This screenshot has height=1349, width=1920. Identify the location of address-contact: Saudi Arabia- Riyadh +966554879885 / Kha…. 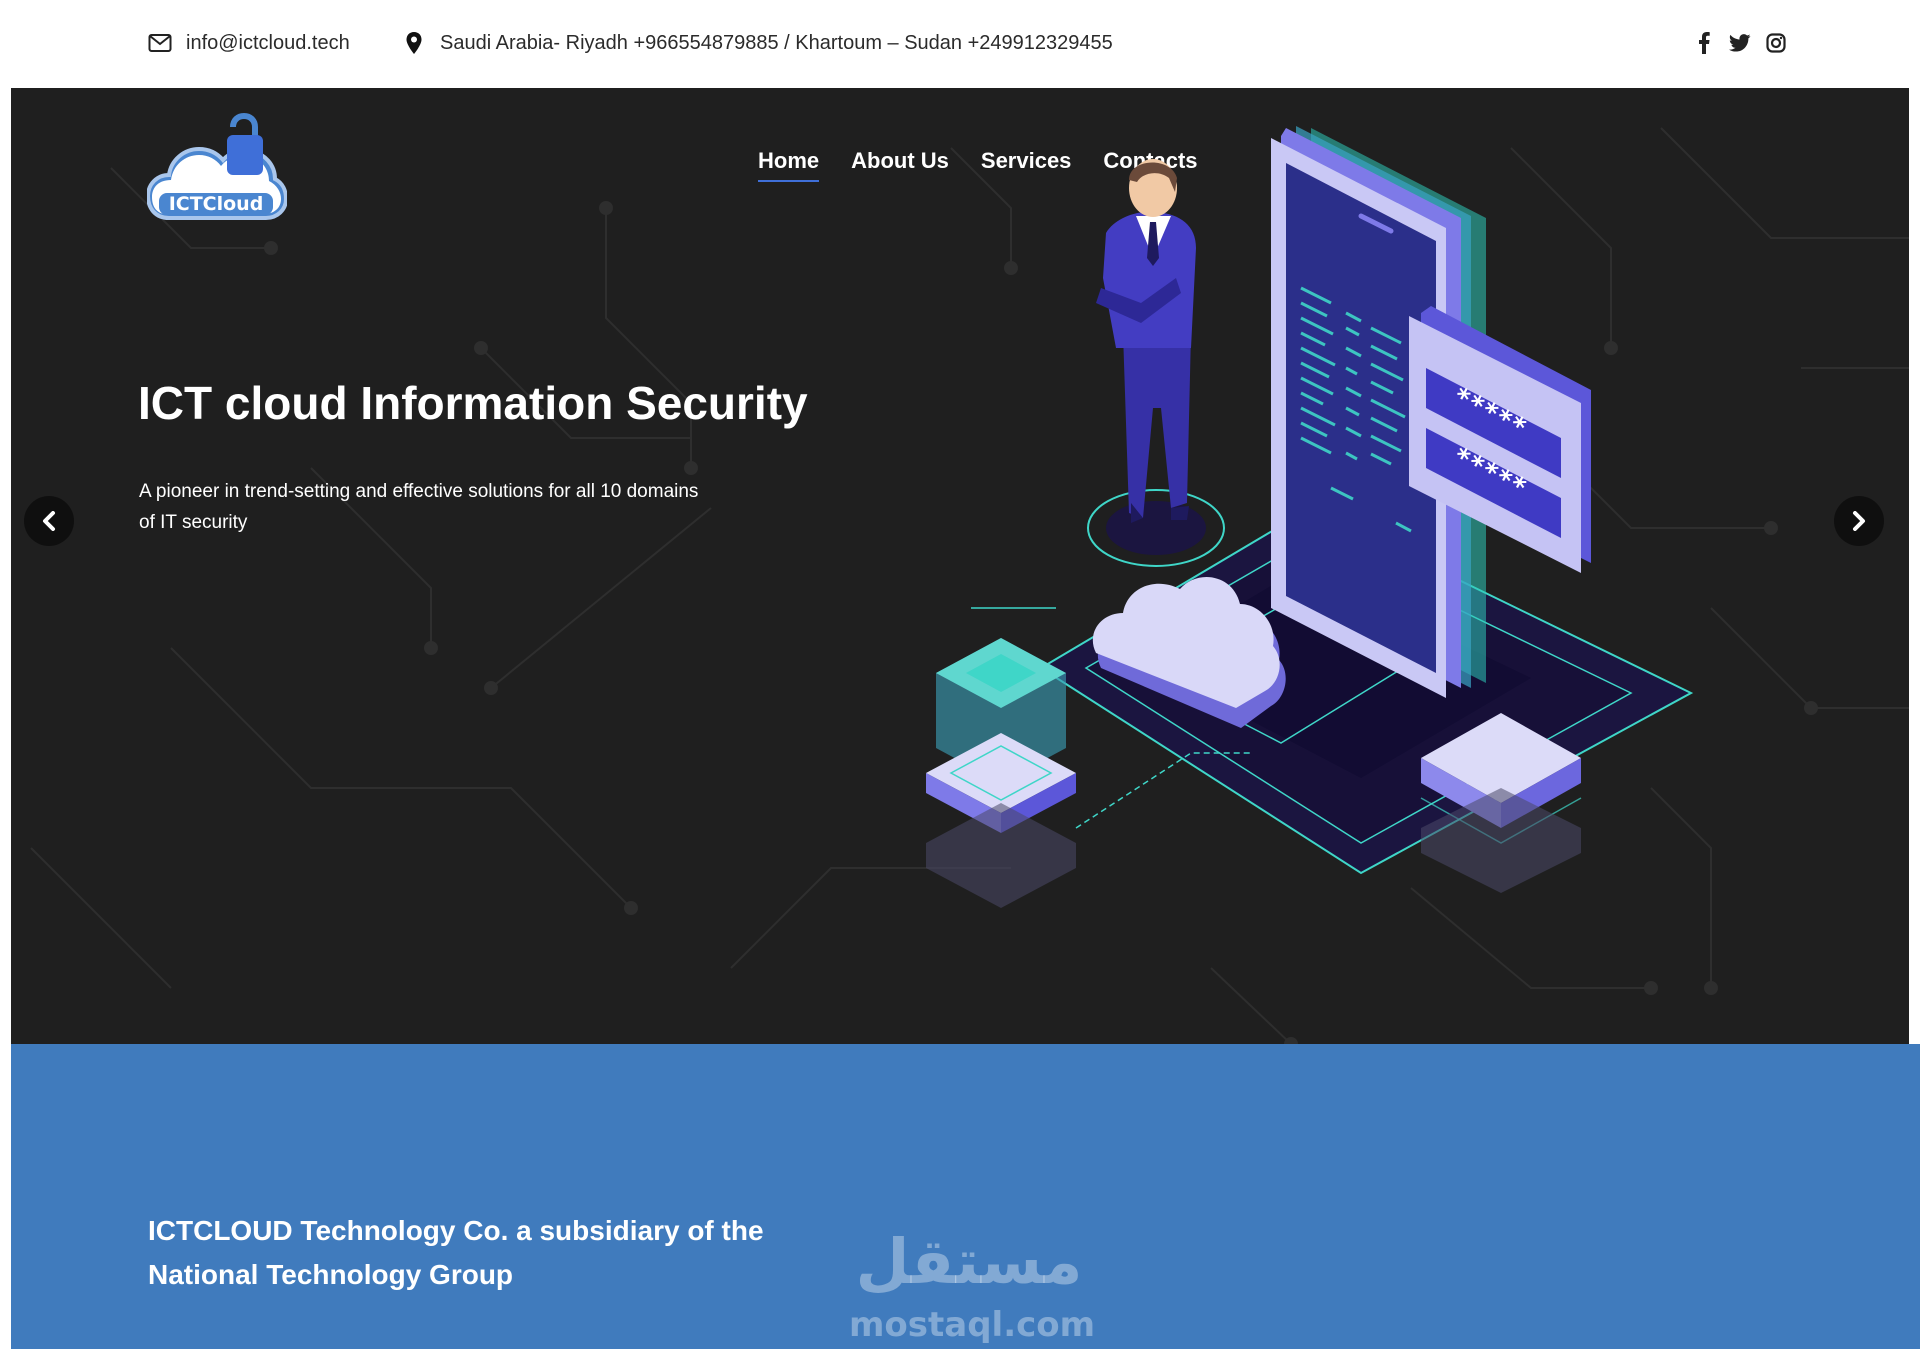
(757, 43).